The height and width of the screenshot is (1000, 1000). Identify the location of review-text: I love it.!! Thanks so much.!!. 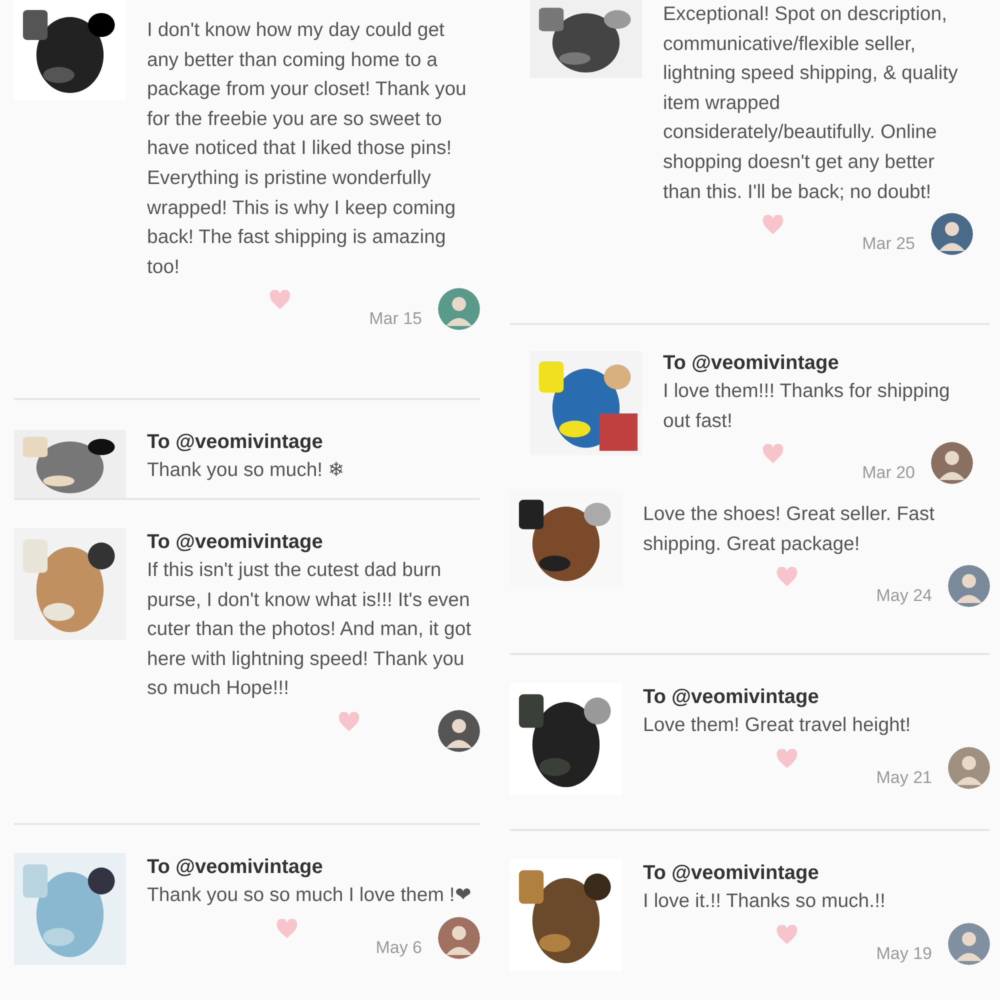
(764, 901).